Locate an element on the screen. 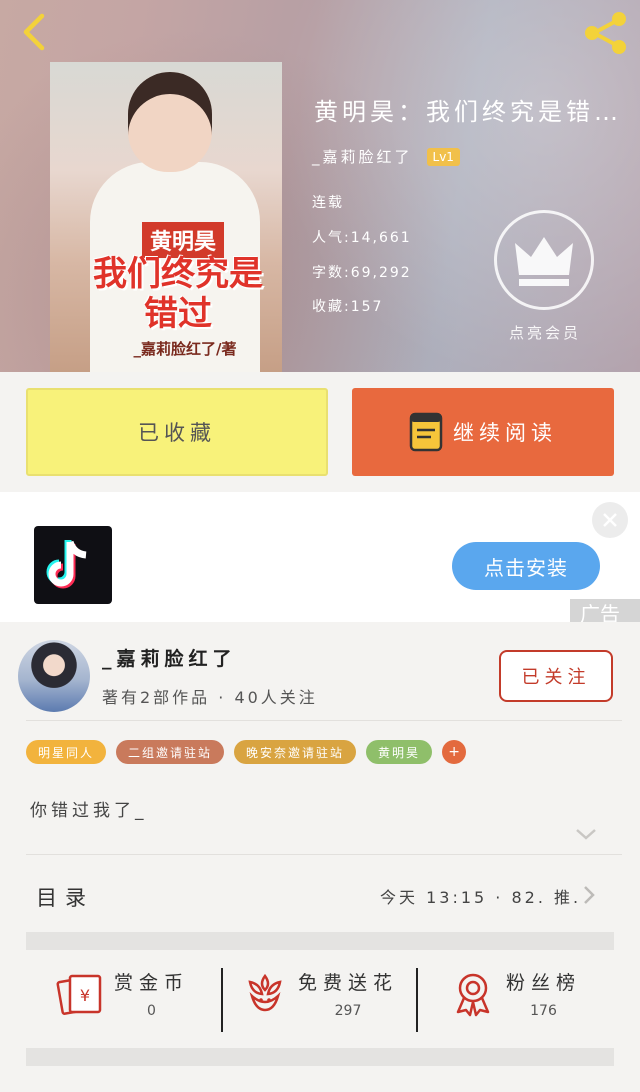  flower-icon is located at coordinates (265, 992).